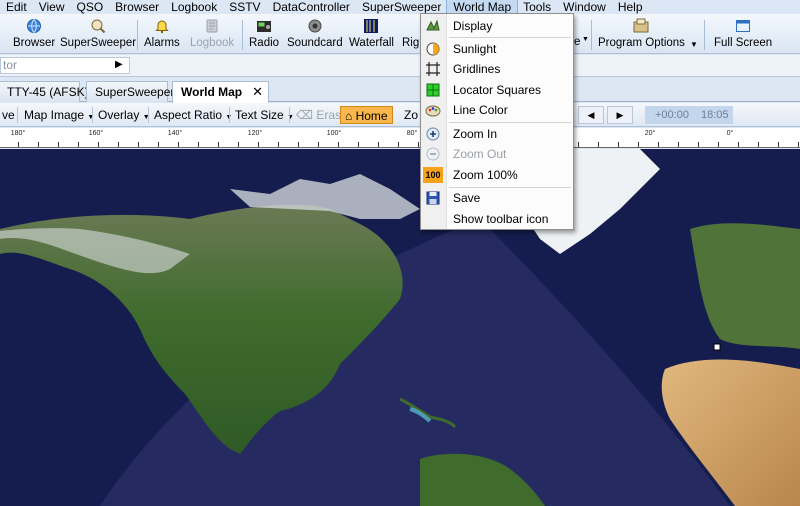  Describe the element at coordinates (497, 134) in the screenshot. I see `menu-item-zoom-in: Zoom In` at that location.